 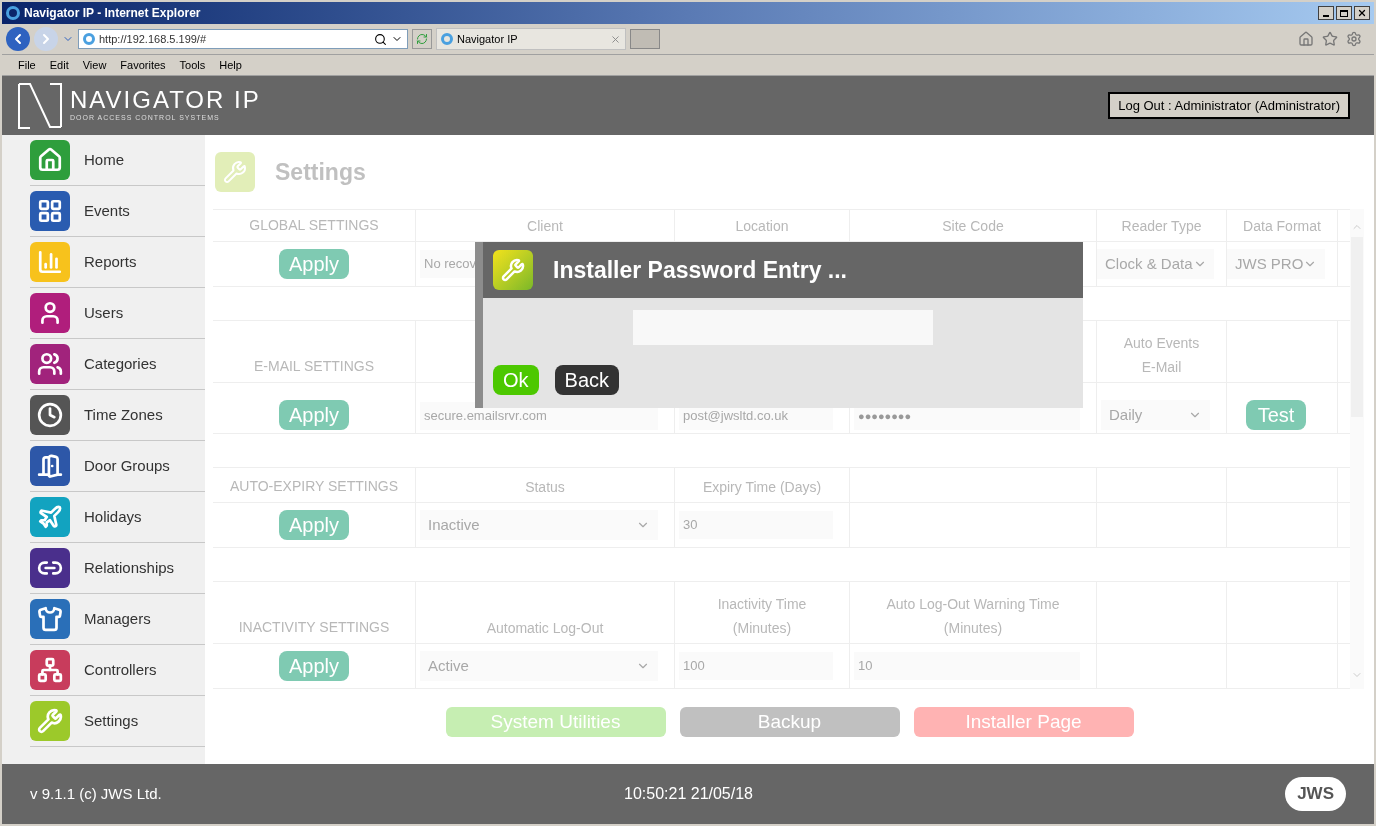 I want to click on menu-item: Tools, so click(x=192, y=65).